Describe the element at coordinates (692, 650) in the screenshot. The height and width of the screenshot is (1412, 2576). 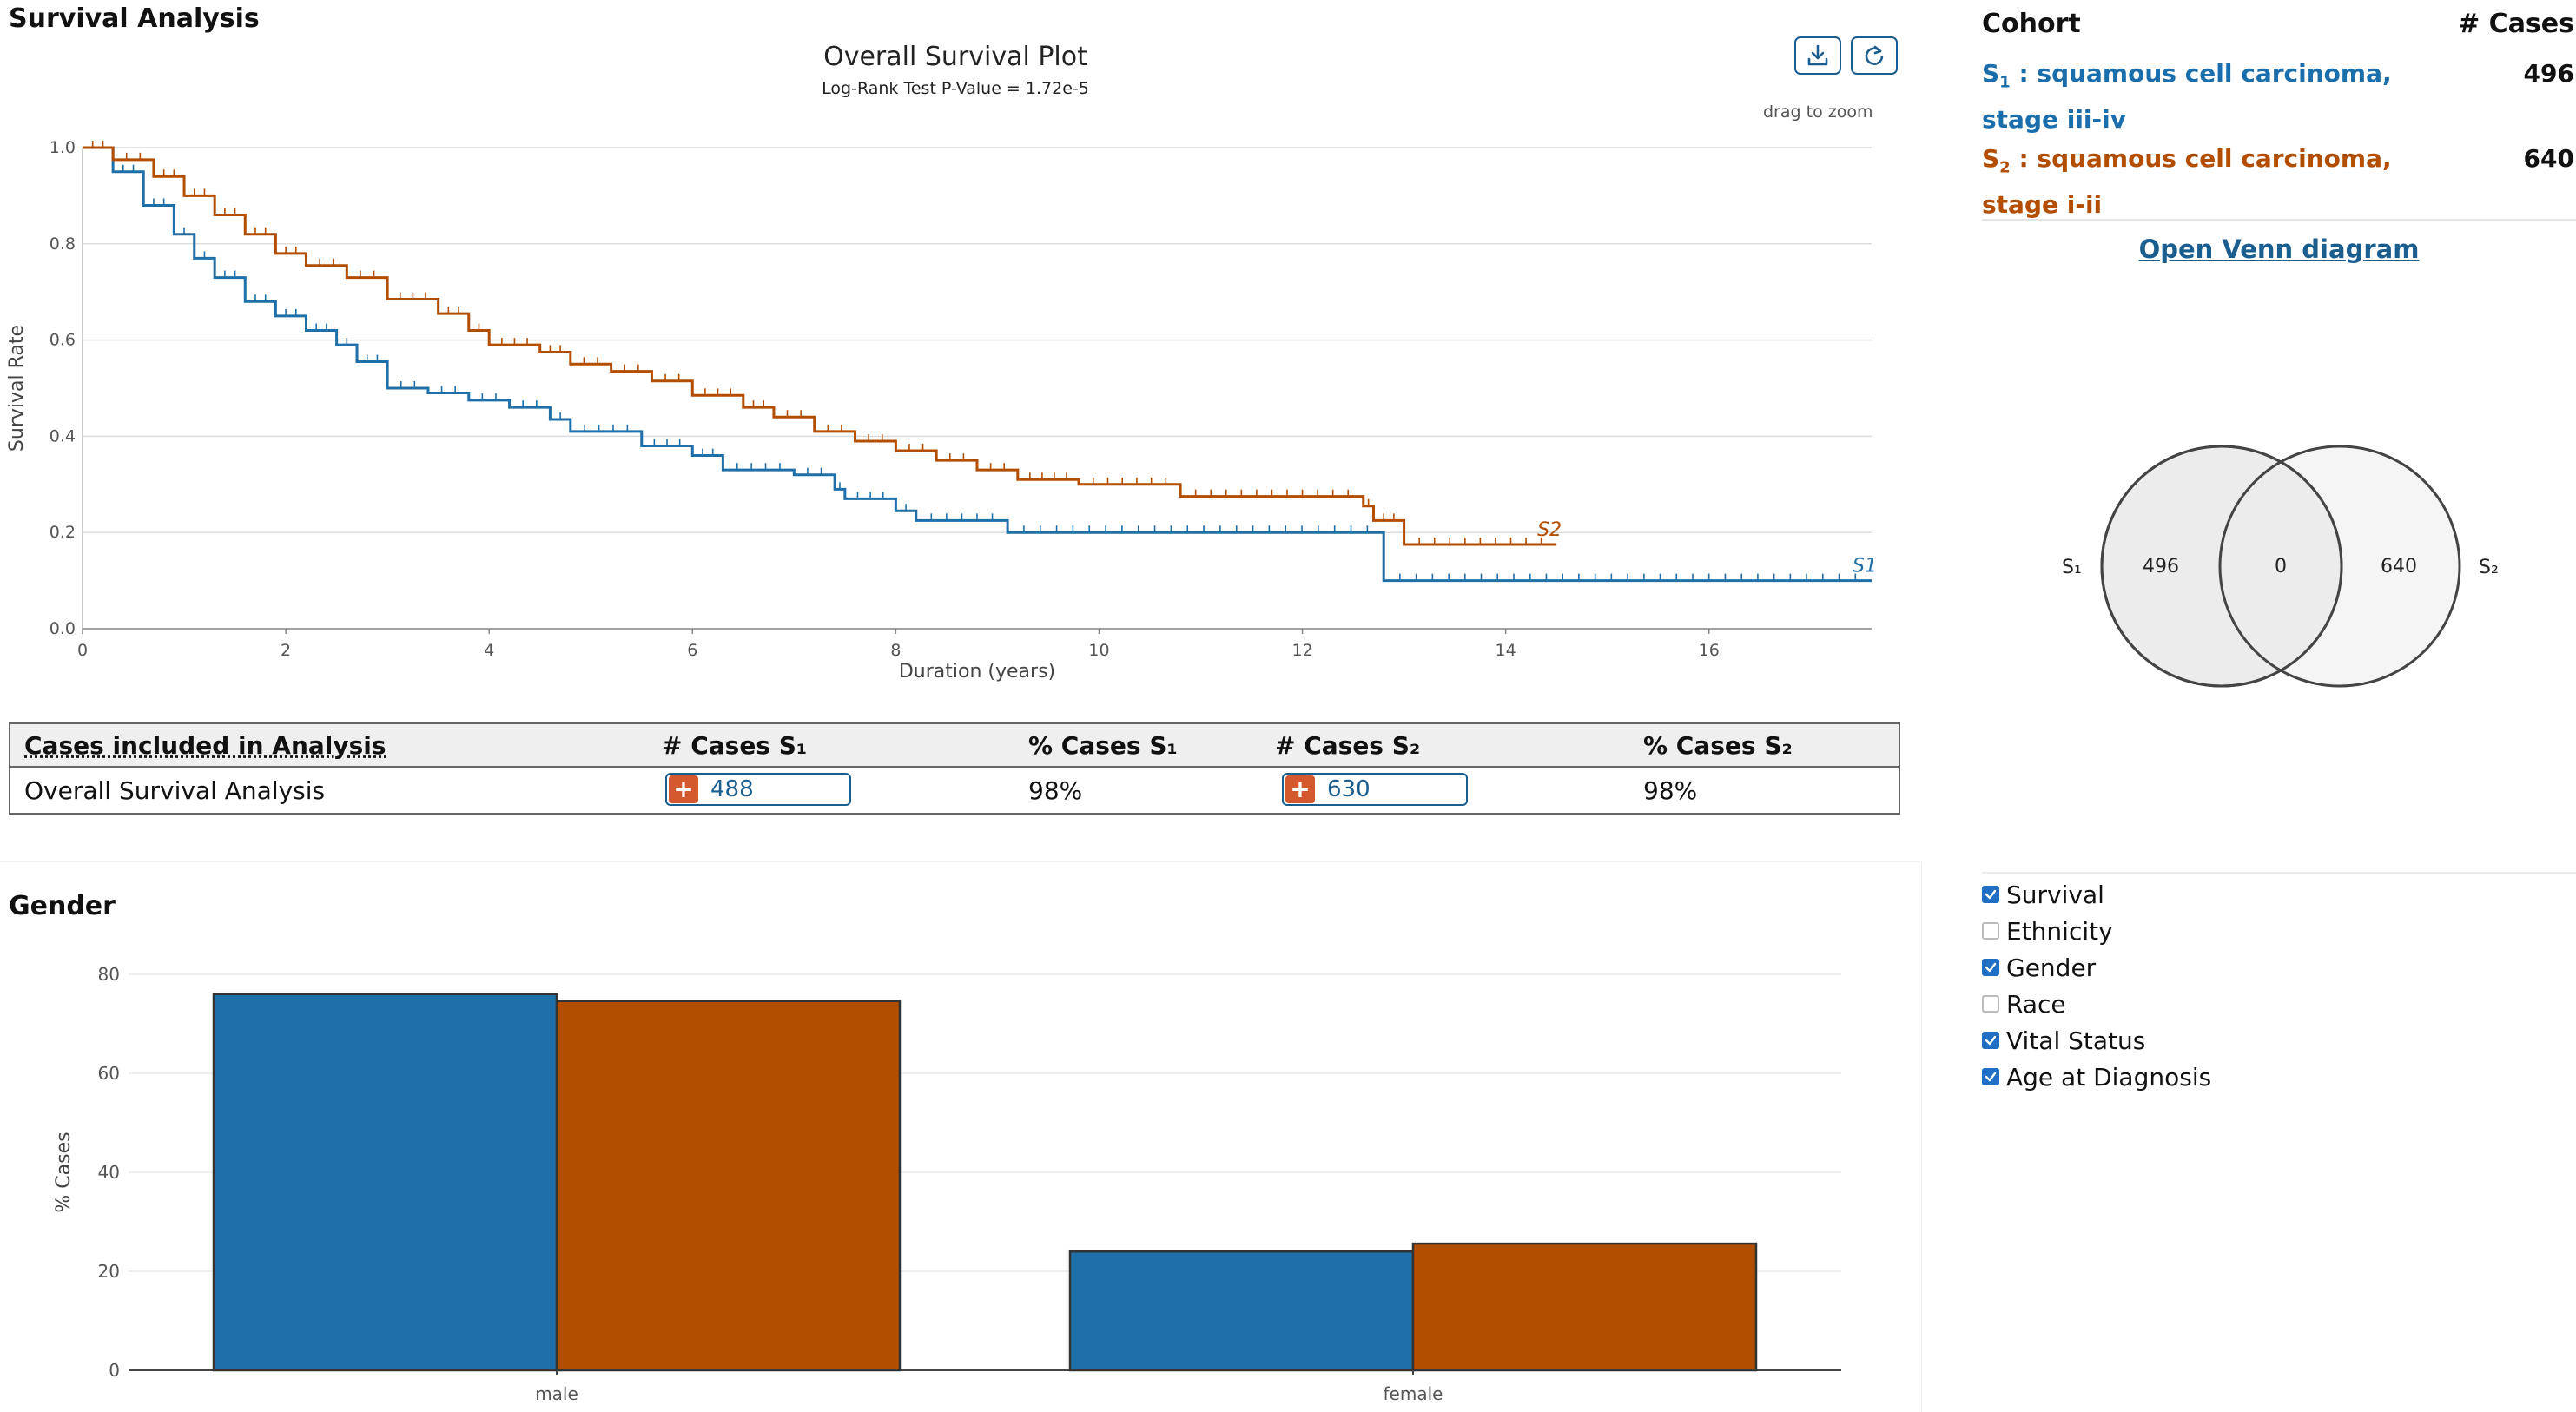
I see `x-tick-label: 6` at that location.